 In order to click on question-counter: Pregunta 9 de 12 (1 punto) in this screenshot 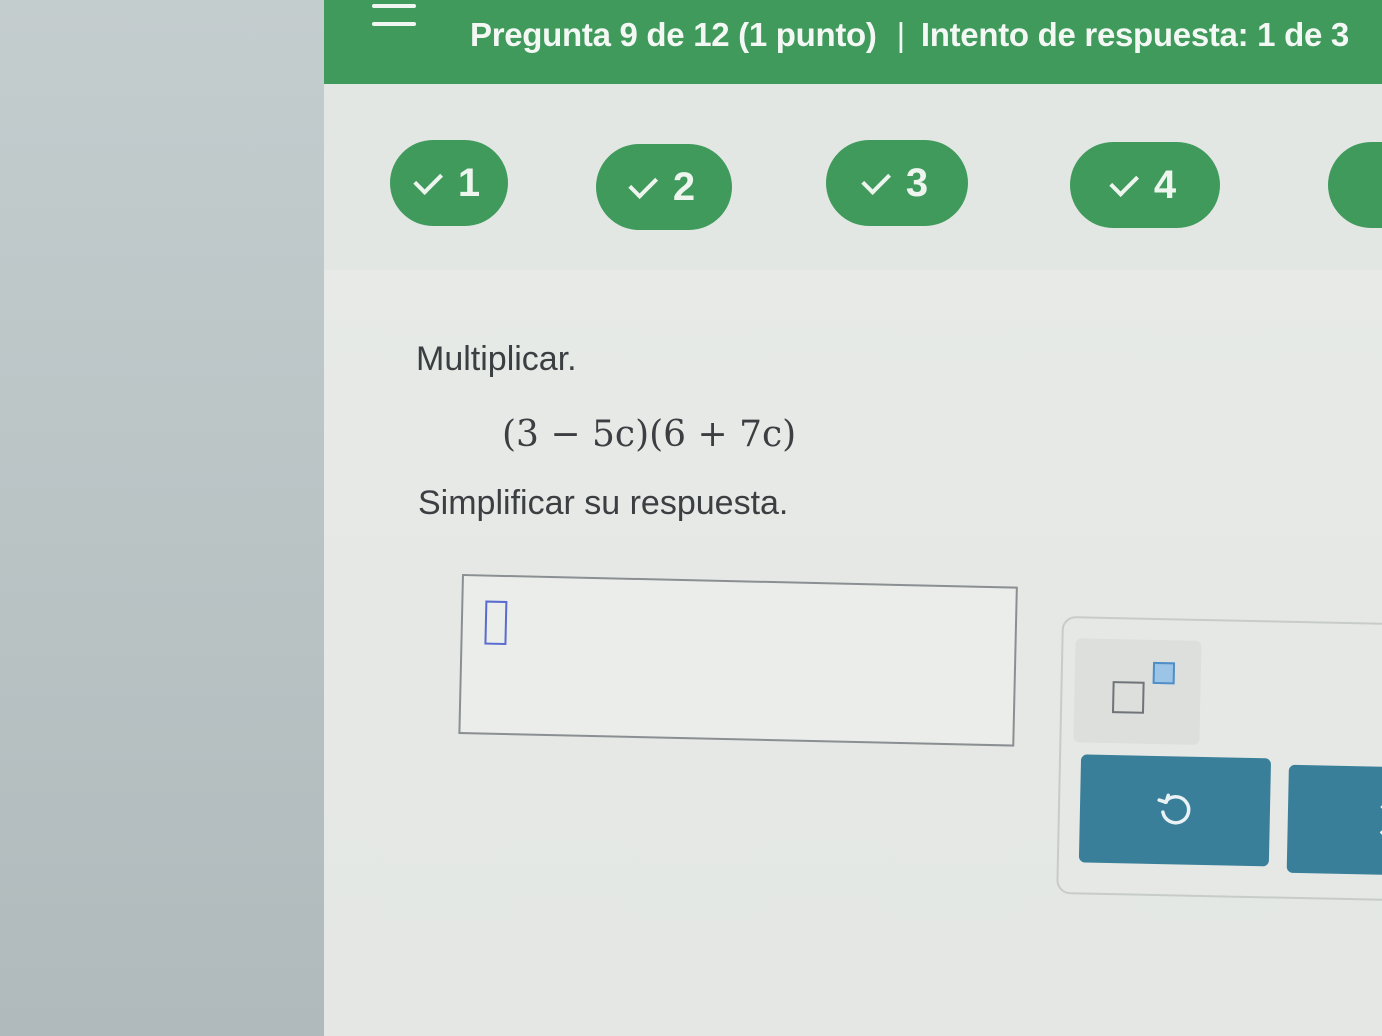, I will do `click(673, 34)`.